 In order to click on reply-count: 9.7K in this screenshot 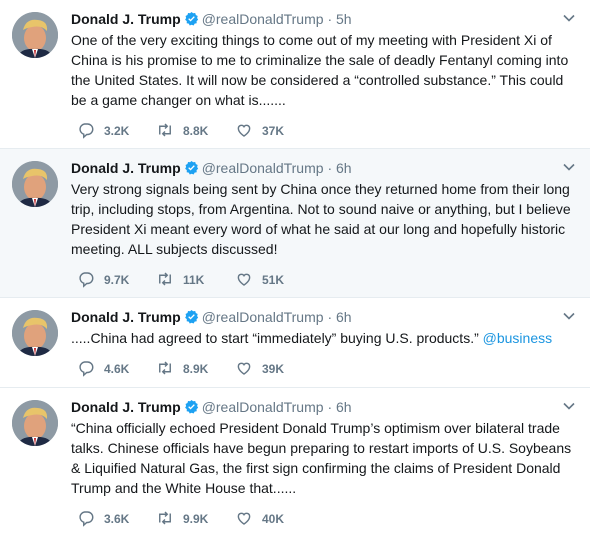, I will do `click(117, 280)`.